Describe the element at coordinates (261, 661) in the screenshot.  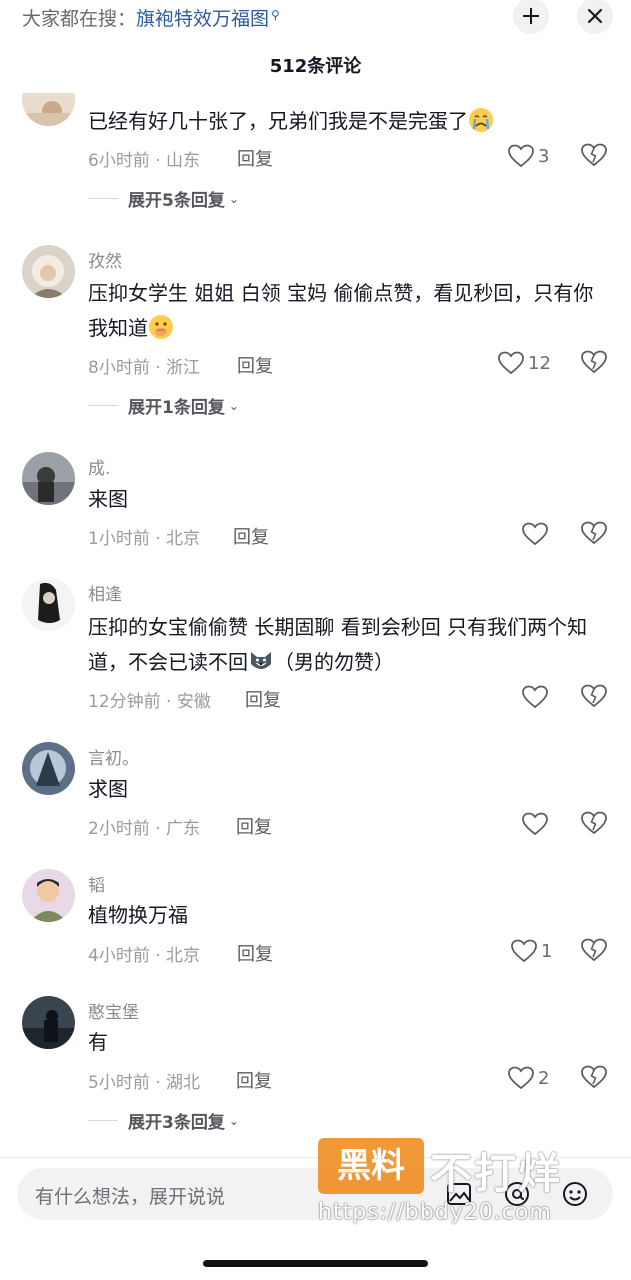
I see `husky-dog-emoji` at that location.